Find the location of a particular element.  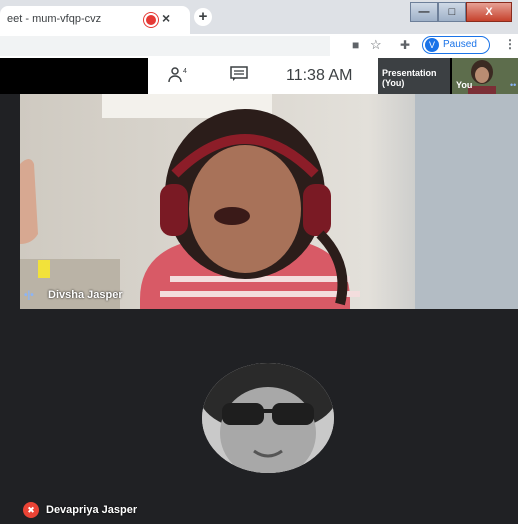

audio-level-icon: •• is located at coordinates (513, 85).